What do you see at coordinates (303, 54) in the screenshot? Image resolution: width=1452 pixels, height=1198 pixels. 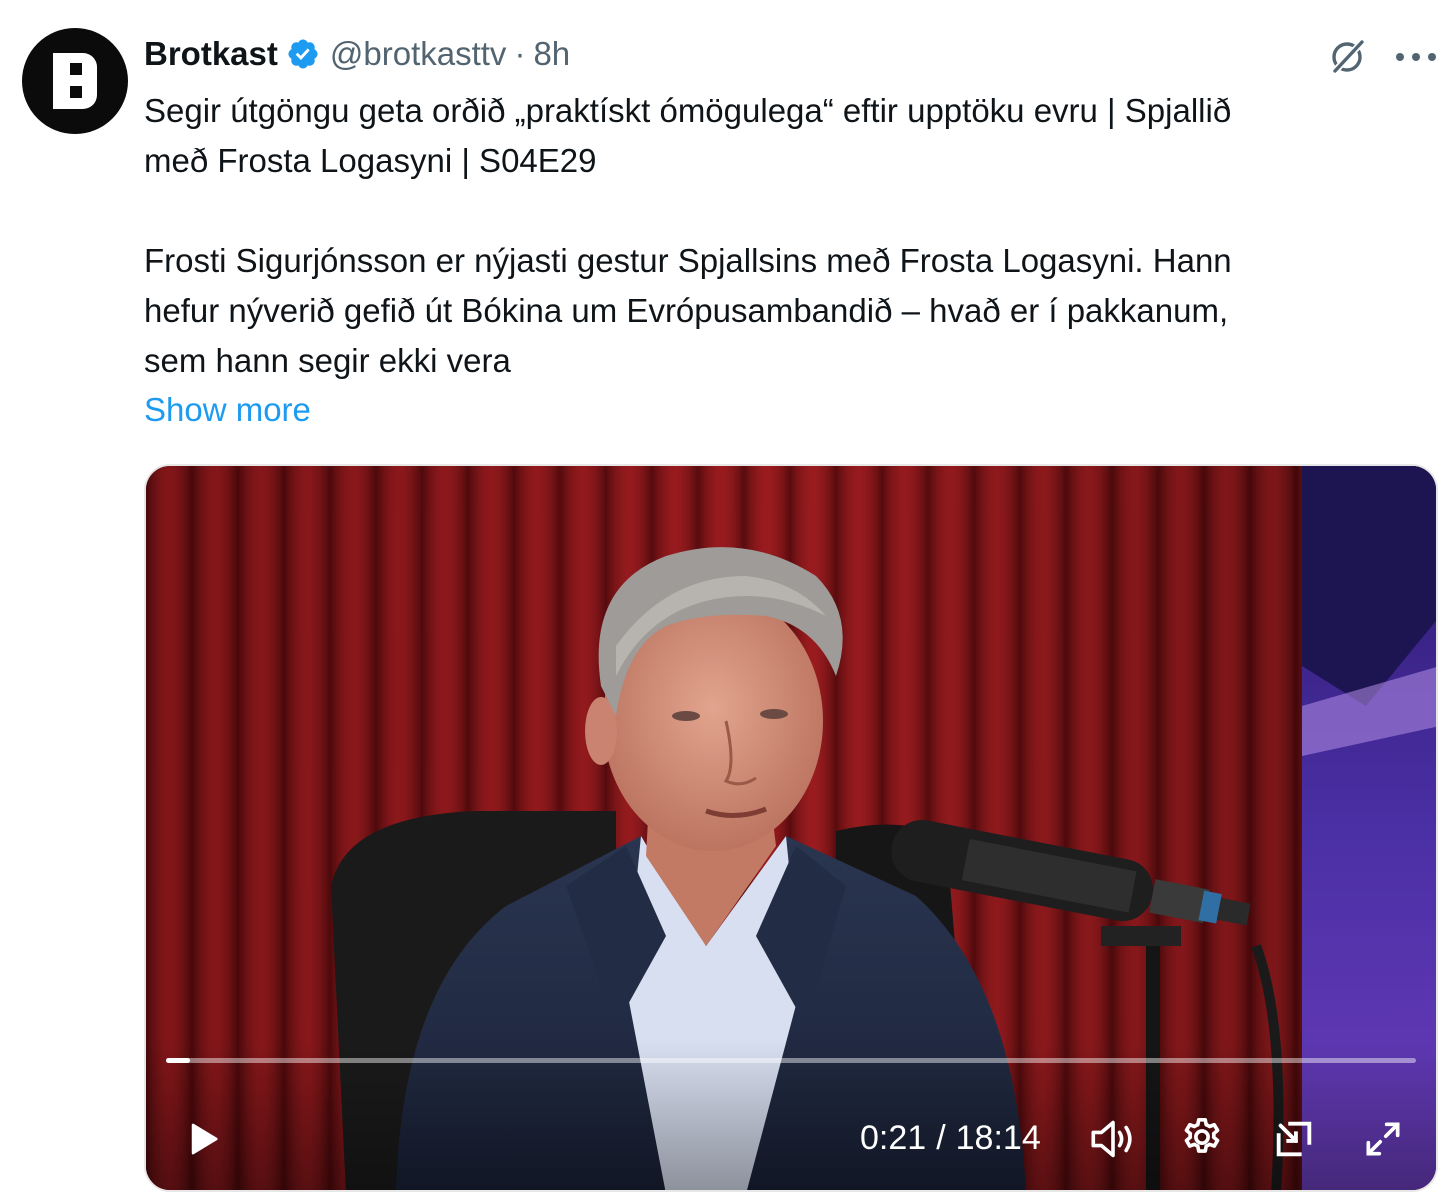 I see `verified-badge-icon` at bounding box center [303, 54].